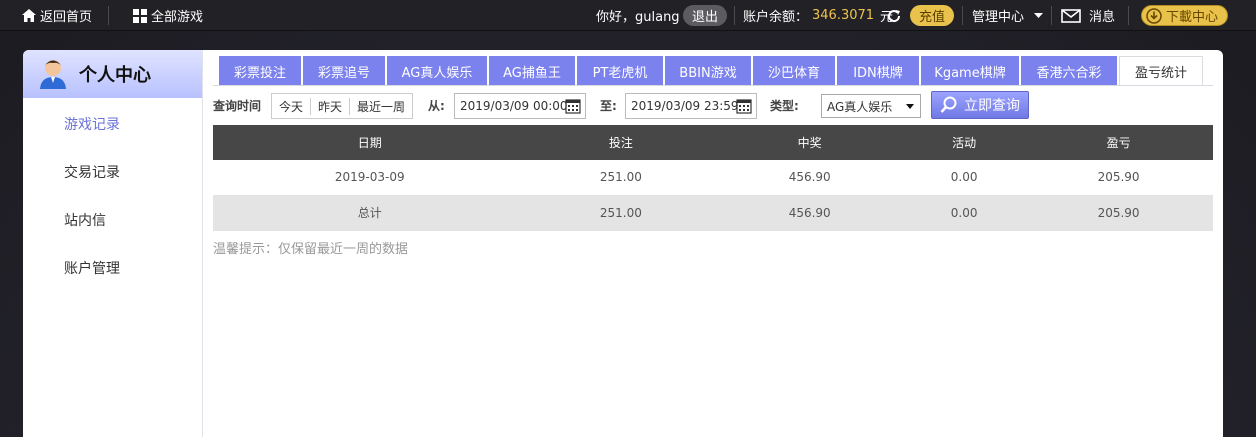  I want to click on column-header-profit-loss: 盈亏, so click(1118, 142).